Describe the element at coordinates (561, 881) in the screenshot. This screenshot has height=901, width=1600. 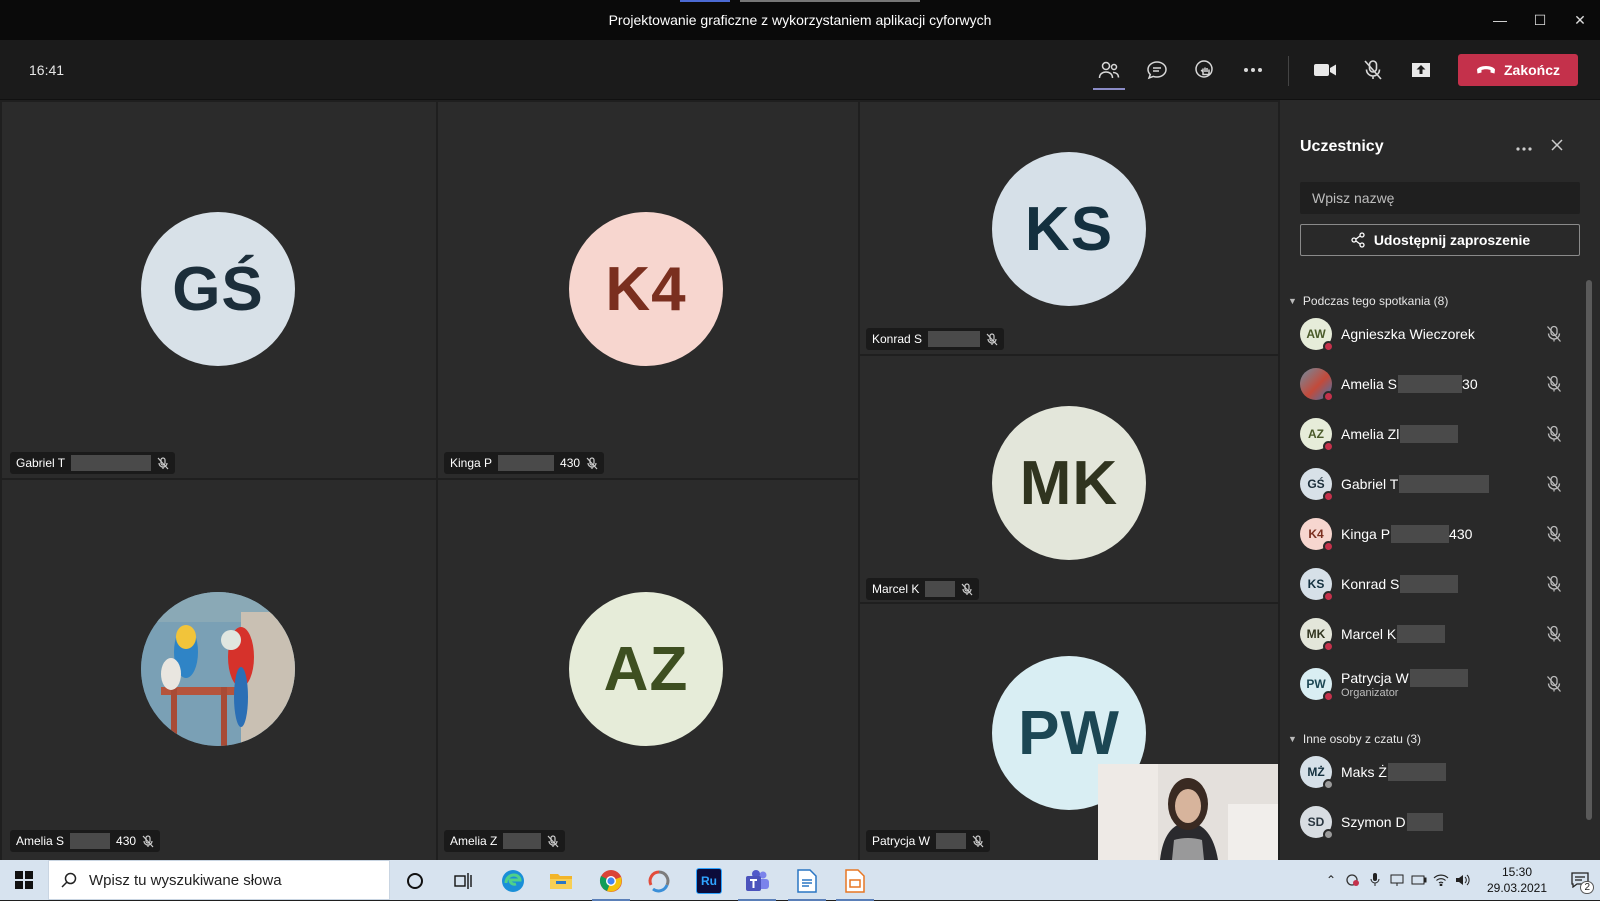
I see `explorer-icon` at that location.